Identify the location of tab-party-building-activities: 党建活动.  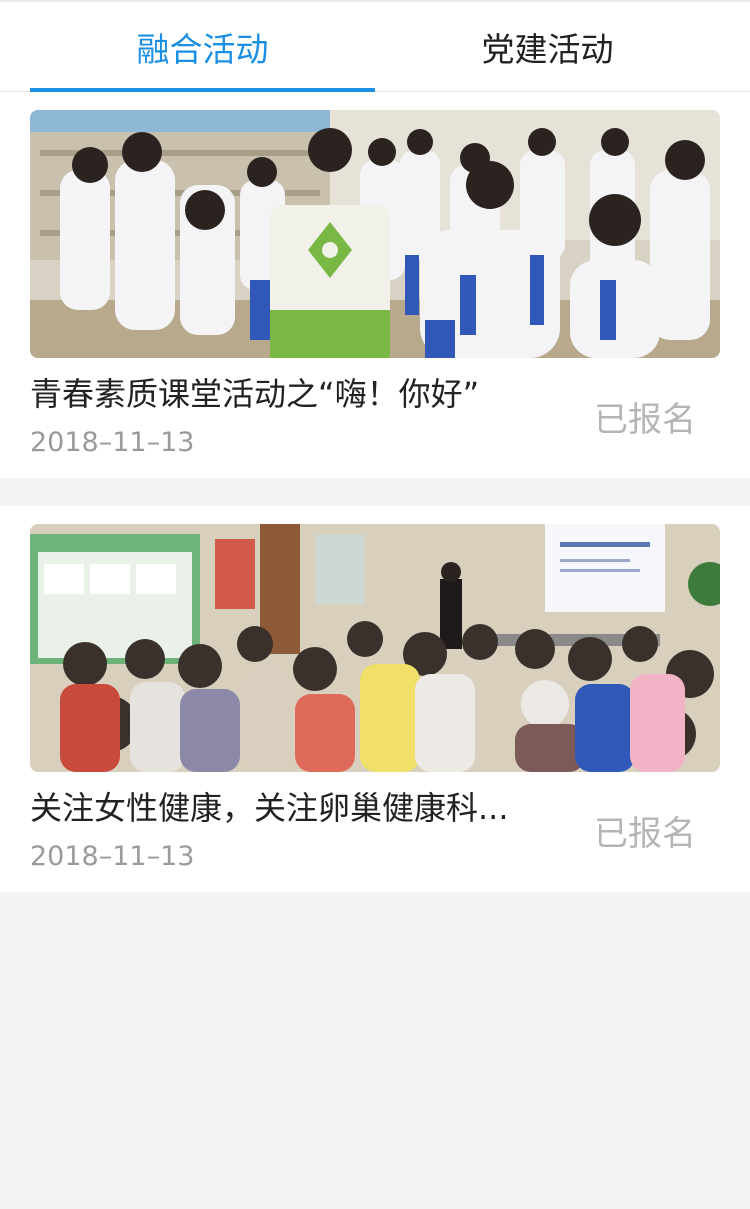
(547, 47).